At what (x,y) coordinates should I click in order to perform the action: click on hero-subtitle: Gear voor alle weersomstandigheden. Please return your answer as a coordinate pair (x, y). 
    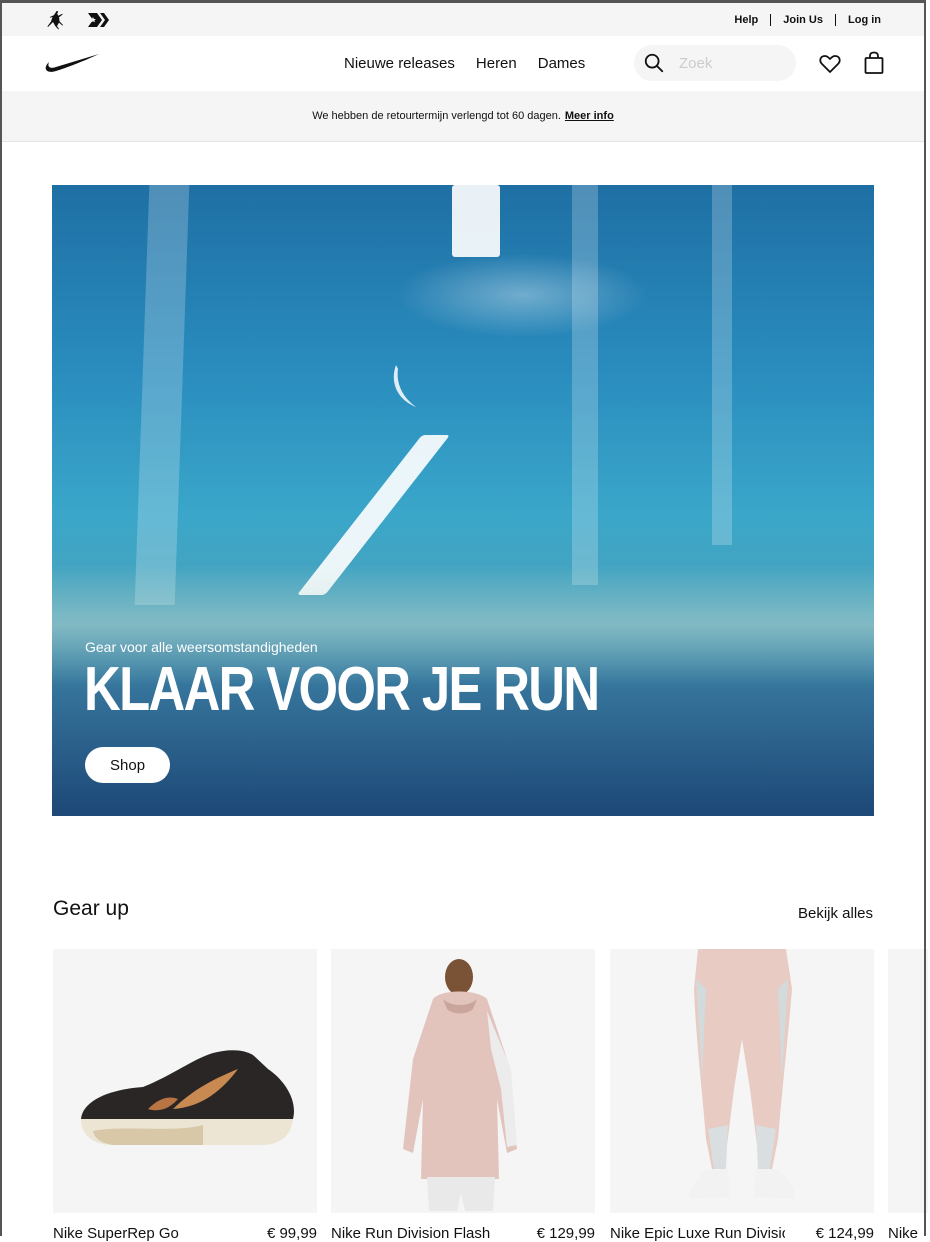
    Looking at the image, I should click on (201, 647).